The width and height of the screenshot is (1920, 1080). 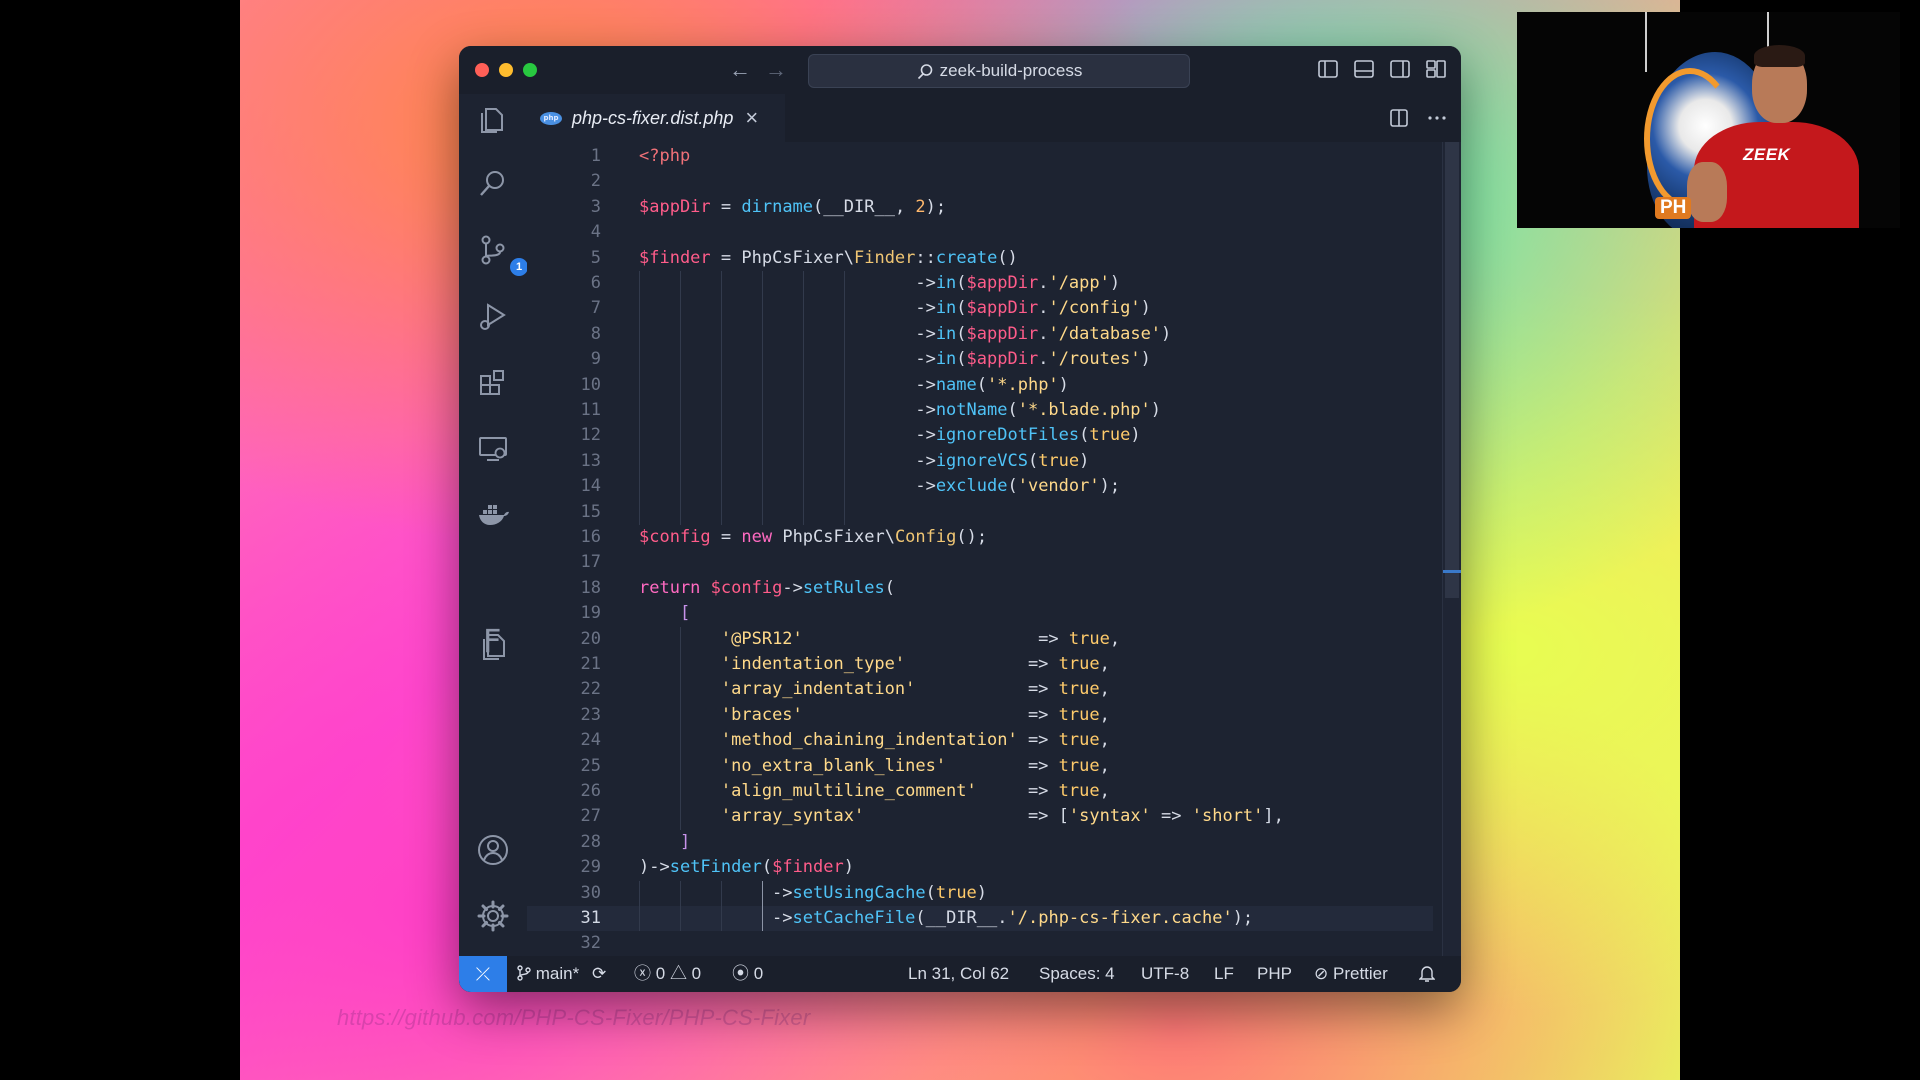 What do you see at coordinates (980, 664) in the screenshot?
I see `code-line: 21 'indentation_type' => true,` at bounding box center [980, 664].